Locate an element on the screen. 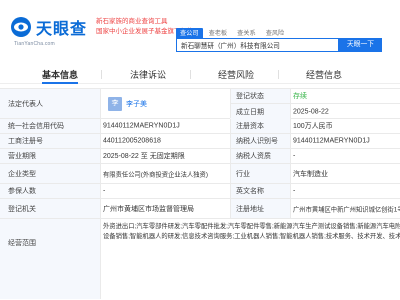 The width and height of the screenshot is (400, 300). nav-legal: 法律诉讼 is located at coordinates (148, 74).